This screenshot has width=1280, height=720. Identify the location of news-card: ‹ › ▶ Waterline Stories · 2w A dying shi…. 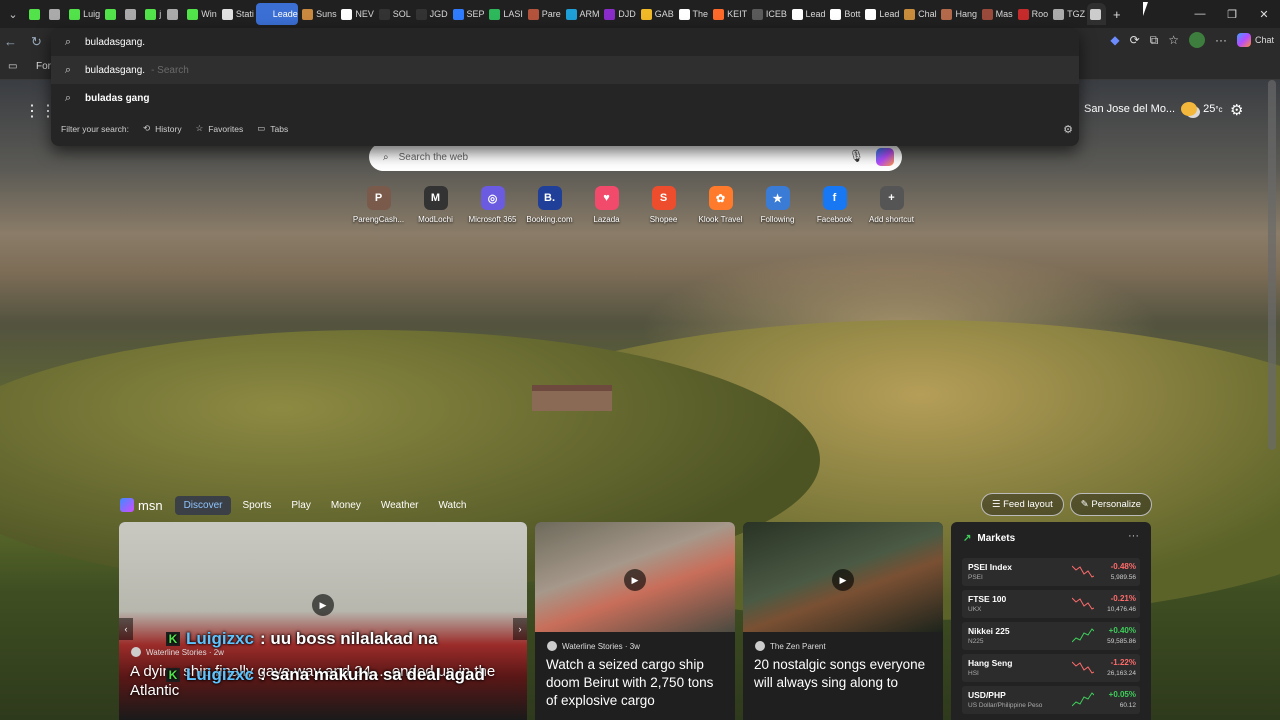
(323, 621).